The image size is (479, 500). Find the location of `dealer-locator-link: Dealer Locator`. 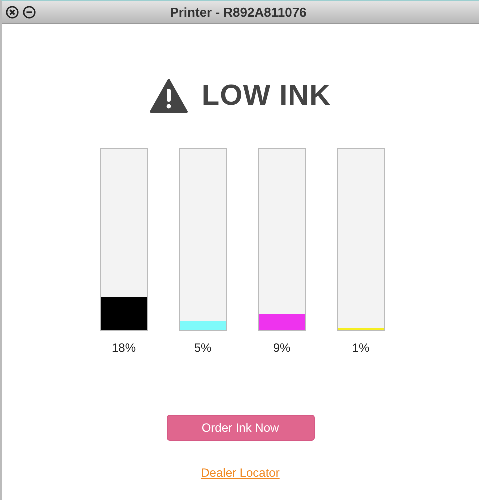

dealer-locator-link: Dealer Locator is located at coordinates (240, 473).